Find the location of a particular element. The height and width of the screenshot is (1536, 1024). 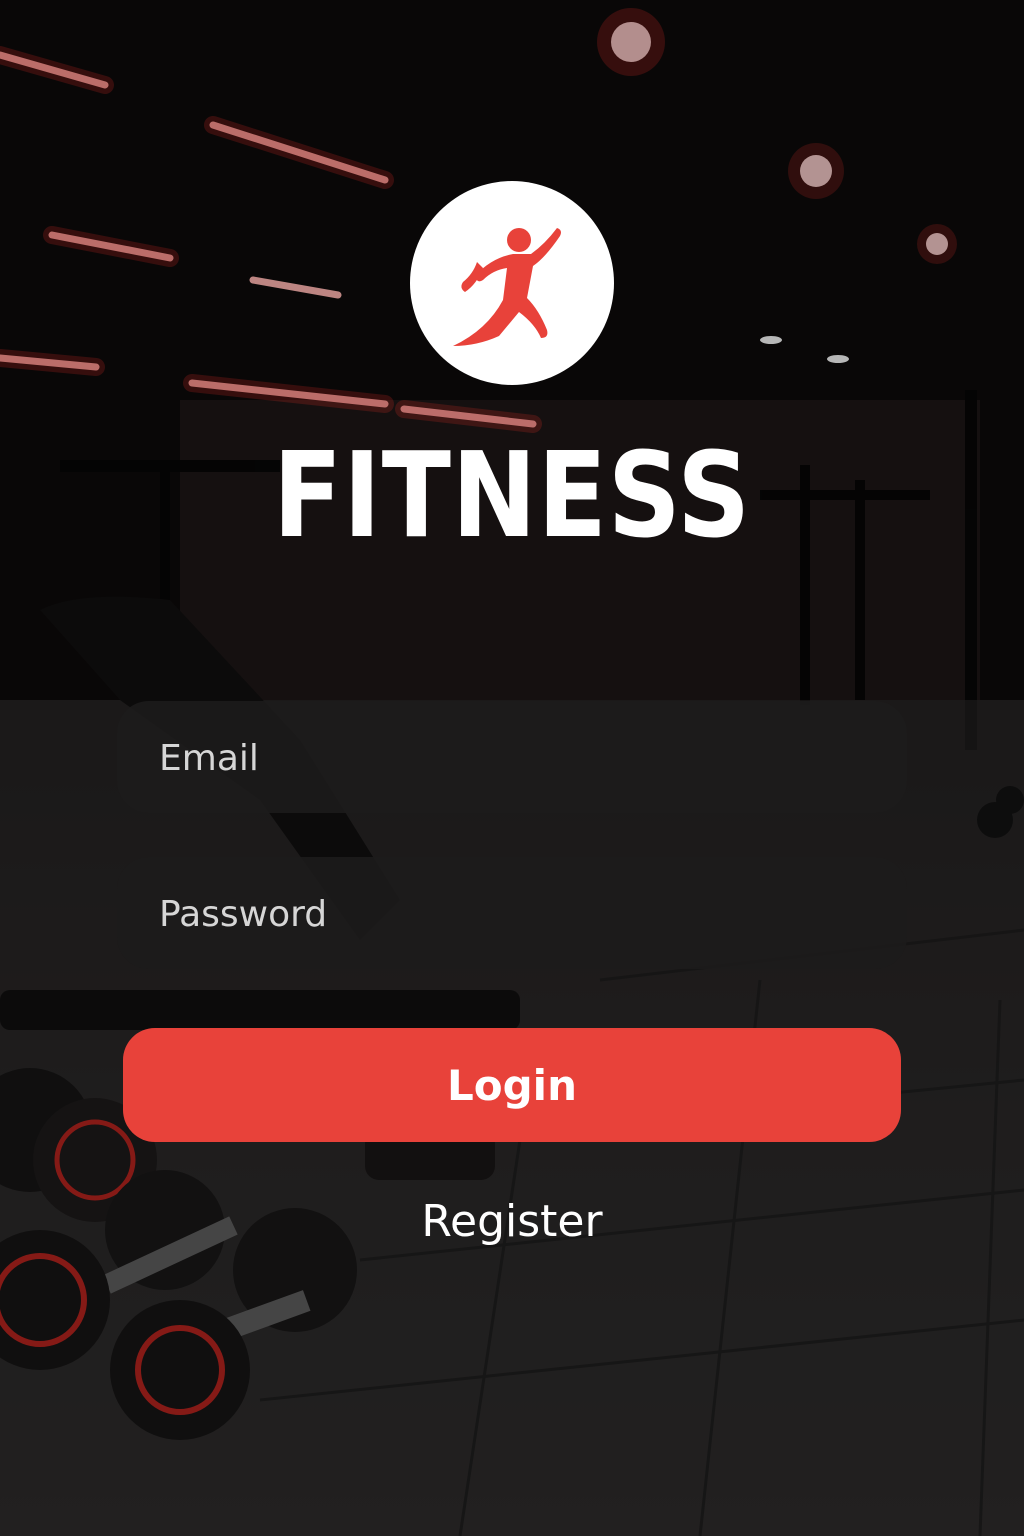

email-field is located at coordinates (514, 758).